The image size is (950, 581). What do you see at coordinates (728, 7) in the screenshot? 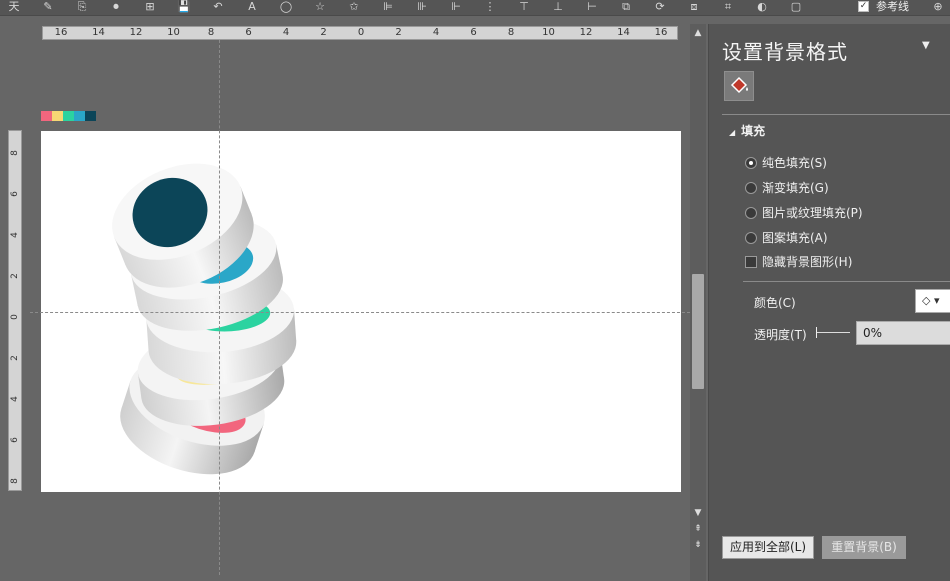
I see `crop-icon: ⌗` at bounding box center [728, 7].